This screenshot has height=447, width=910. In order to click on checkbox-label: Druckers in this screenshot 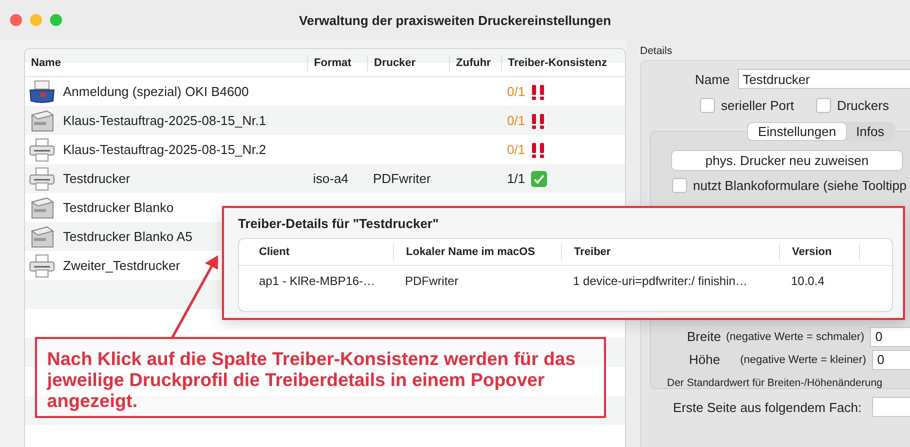, I will do `click(862, 105)`.